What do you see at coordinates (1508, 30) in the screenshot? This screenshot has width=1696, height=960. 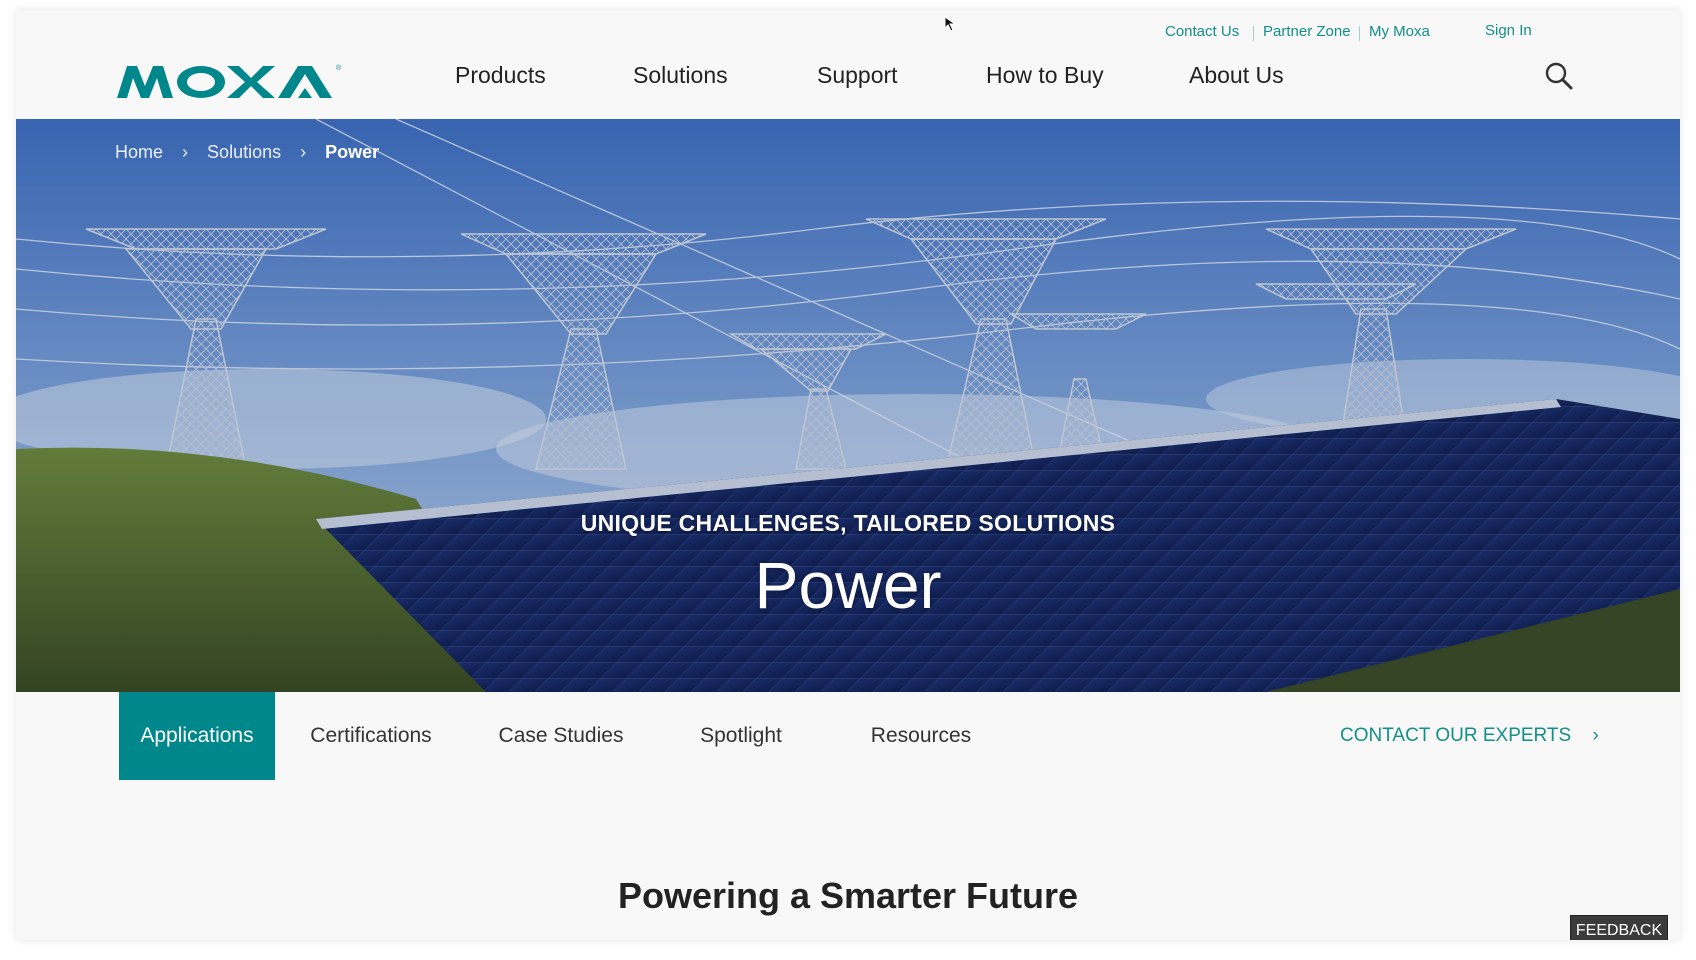 I see `sign-in-link: Sign In` at bounding box center [1508, 30].